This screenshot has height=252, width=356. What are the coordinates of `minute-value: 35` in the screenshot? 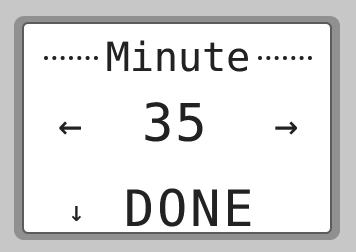 It's located at (175, 124).